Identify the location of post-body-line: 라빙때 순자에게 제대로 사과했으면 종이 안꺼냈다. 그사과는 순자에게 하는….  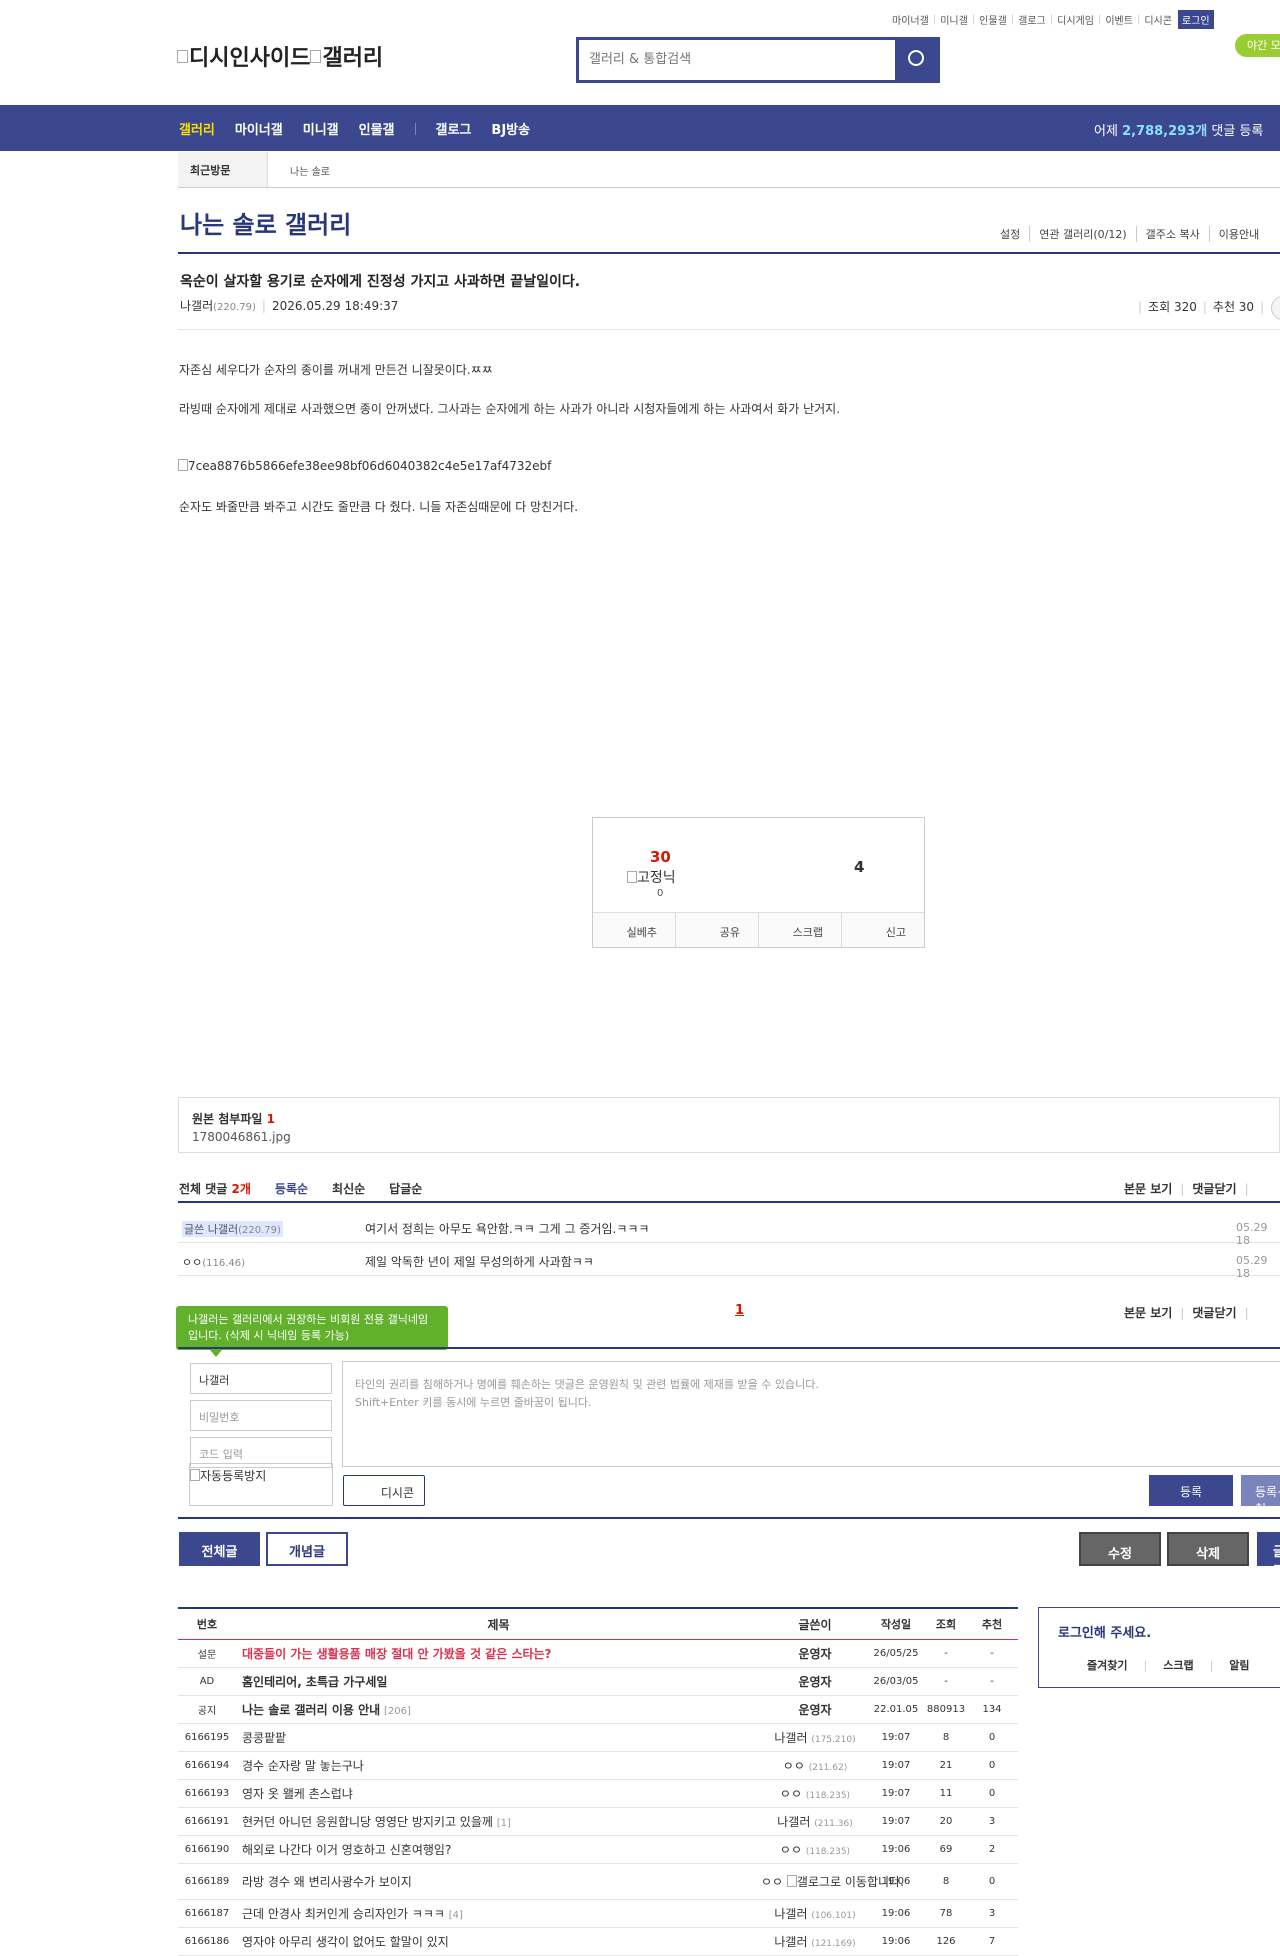
(510, 409).